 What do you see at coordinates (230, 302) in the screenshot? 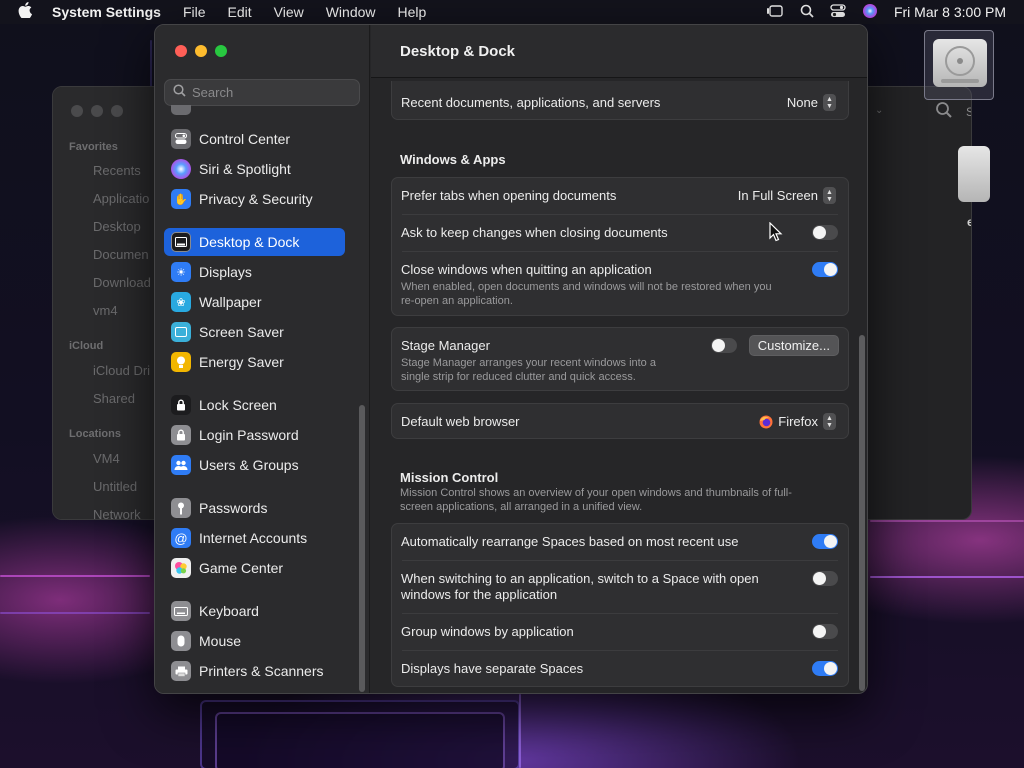
I see `sidebar-item-label: Wallpaper` at bounding box center [230, 302].